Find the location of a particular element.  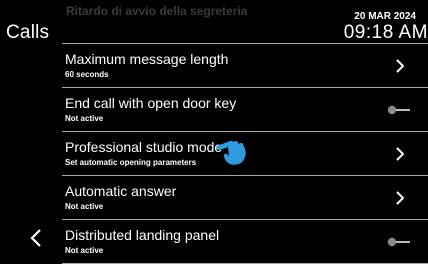

date-display: 20 MAR 2024 is located at coordinates (385, 16).